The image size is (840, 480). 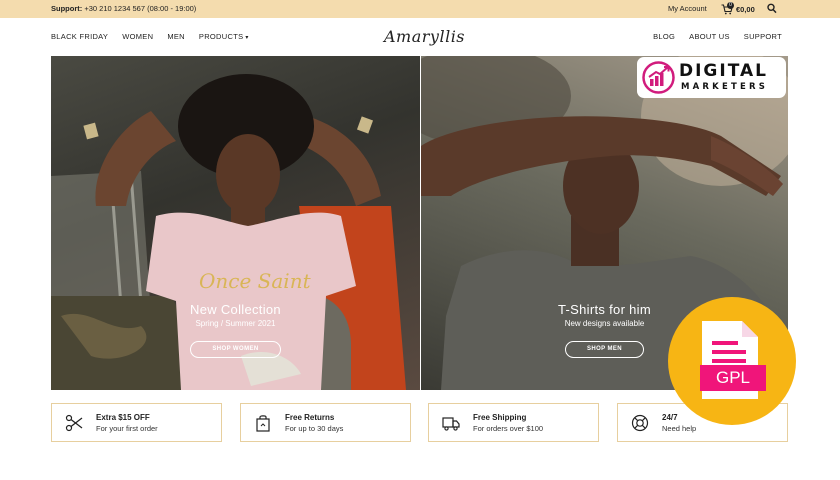 I want to click on feature-discount-title: Extra $15 OFF, so click(x=123, y=417).